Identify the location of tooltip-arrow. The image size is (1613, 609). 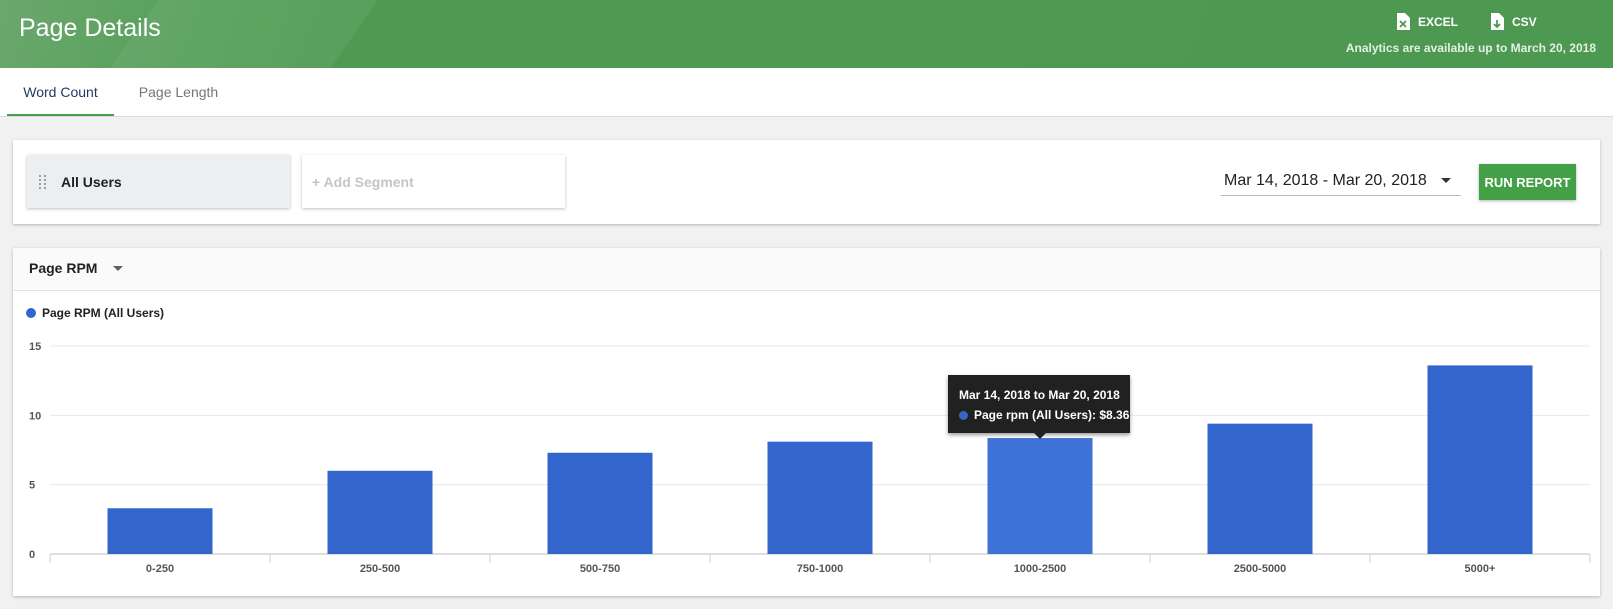
(1040, 436).